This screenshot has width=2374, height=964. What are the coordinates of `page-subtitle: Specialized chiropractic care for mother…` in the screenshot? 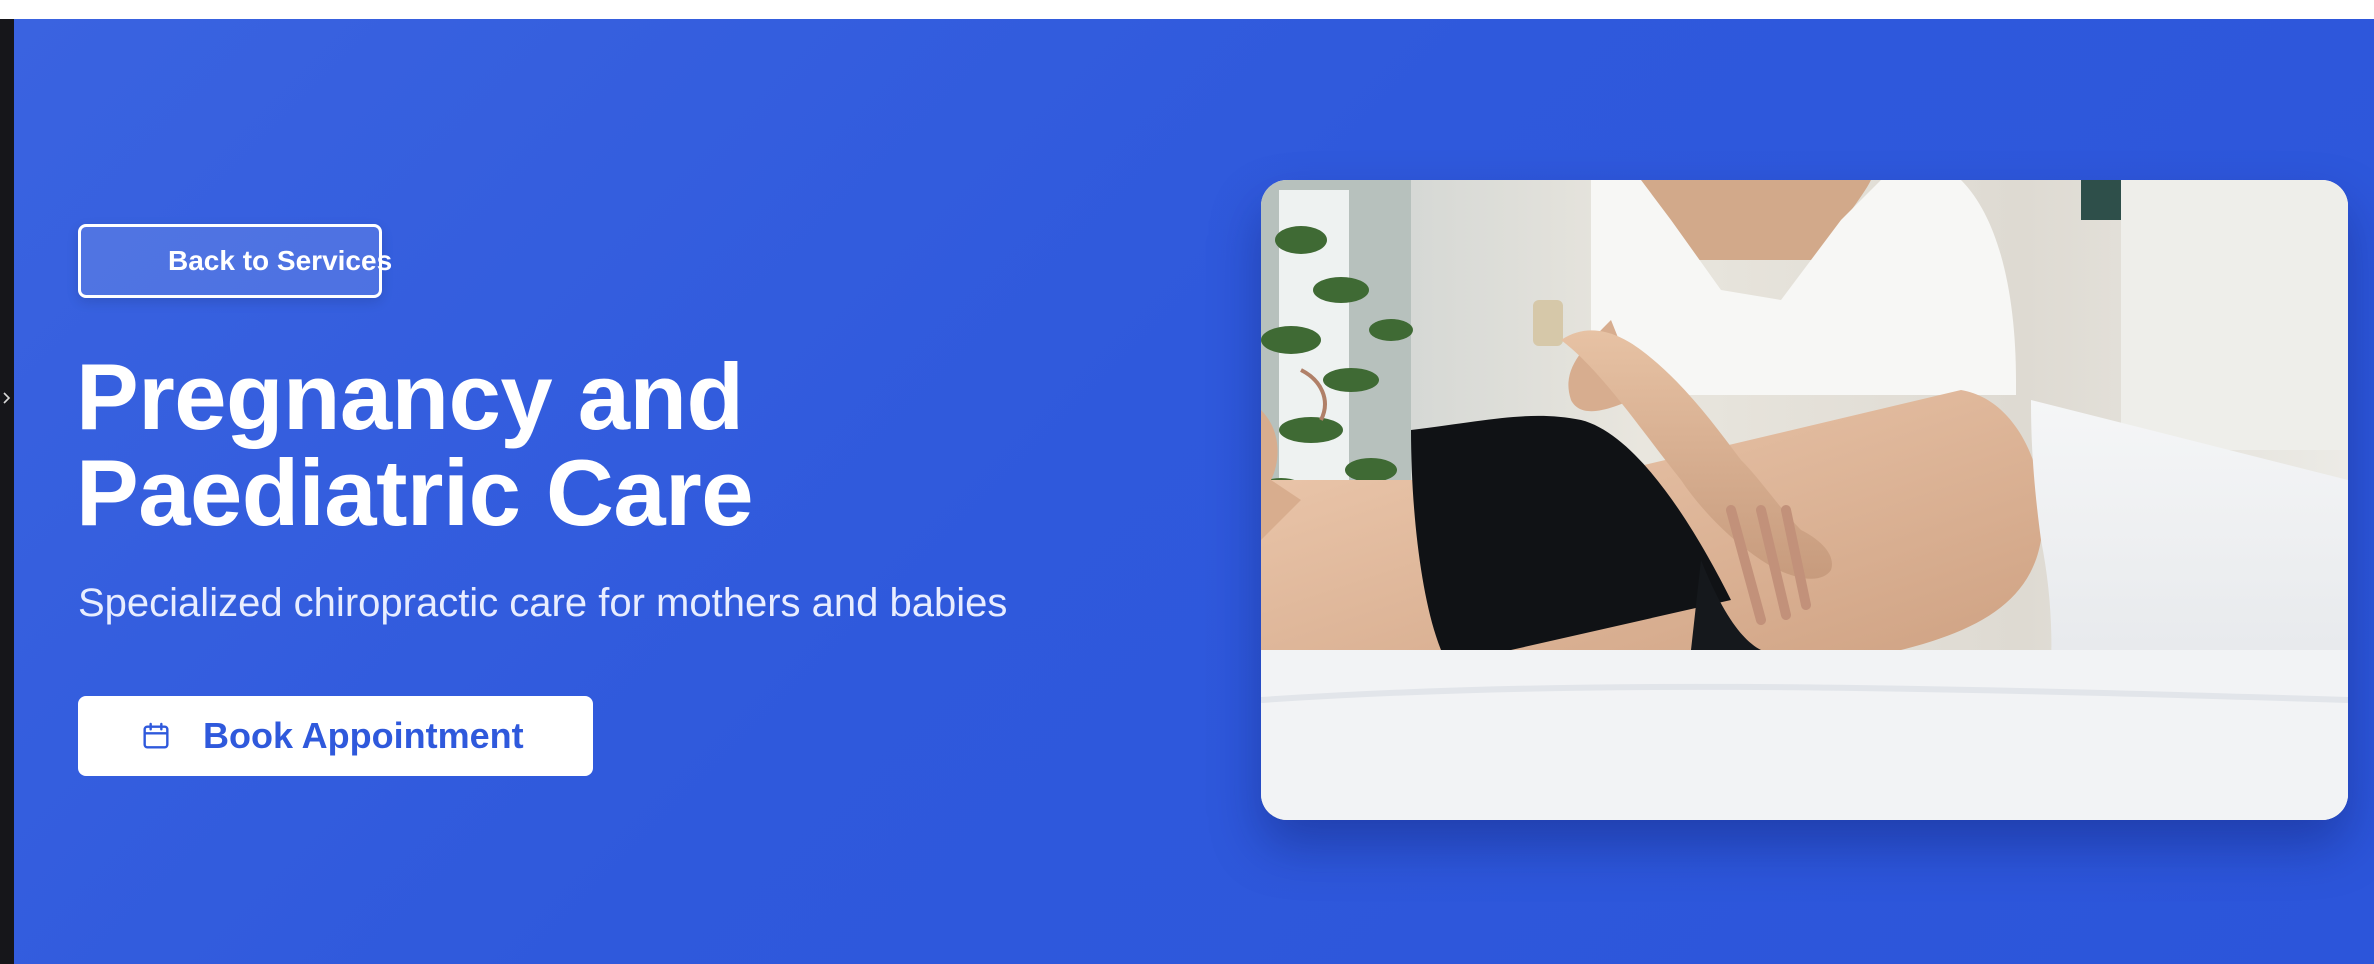 It's located at (543, 603).